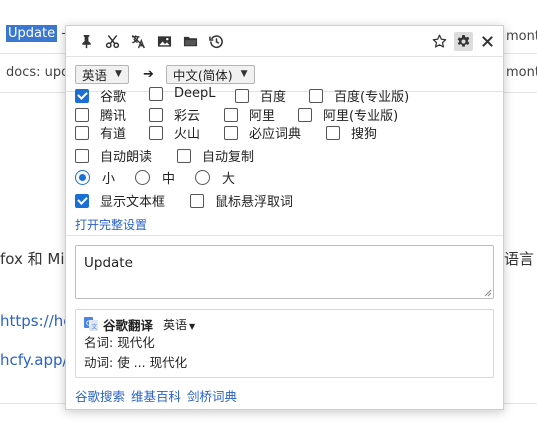  What do you see at coordinates (152, 362) in the screenshot?
I see `definition-text: 使 ... 现代化` at bounding box center [152, 362].